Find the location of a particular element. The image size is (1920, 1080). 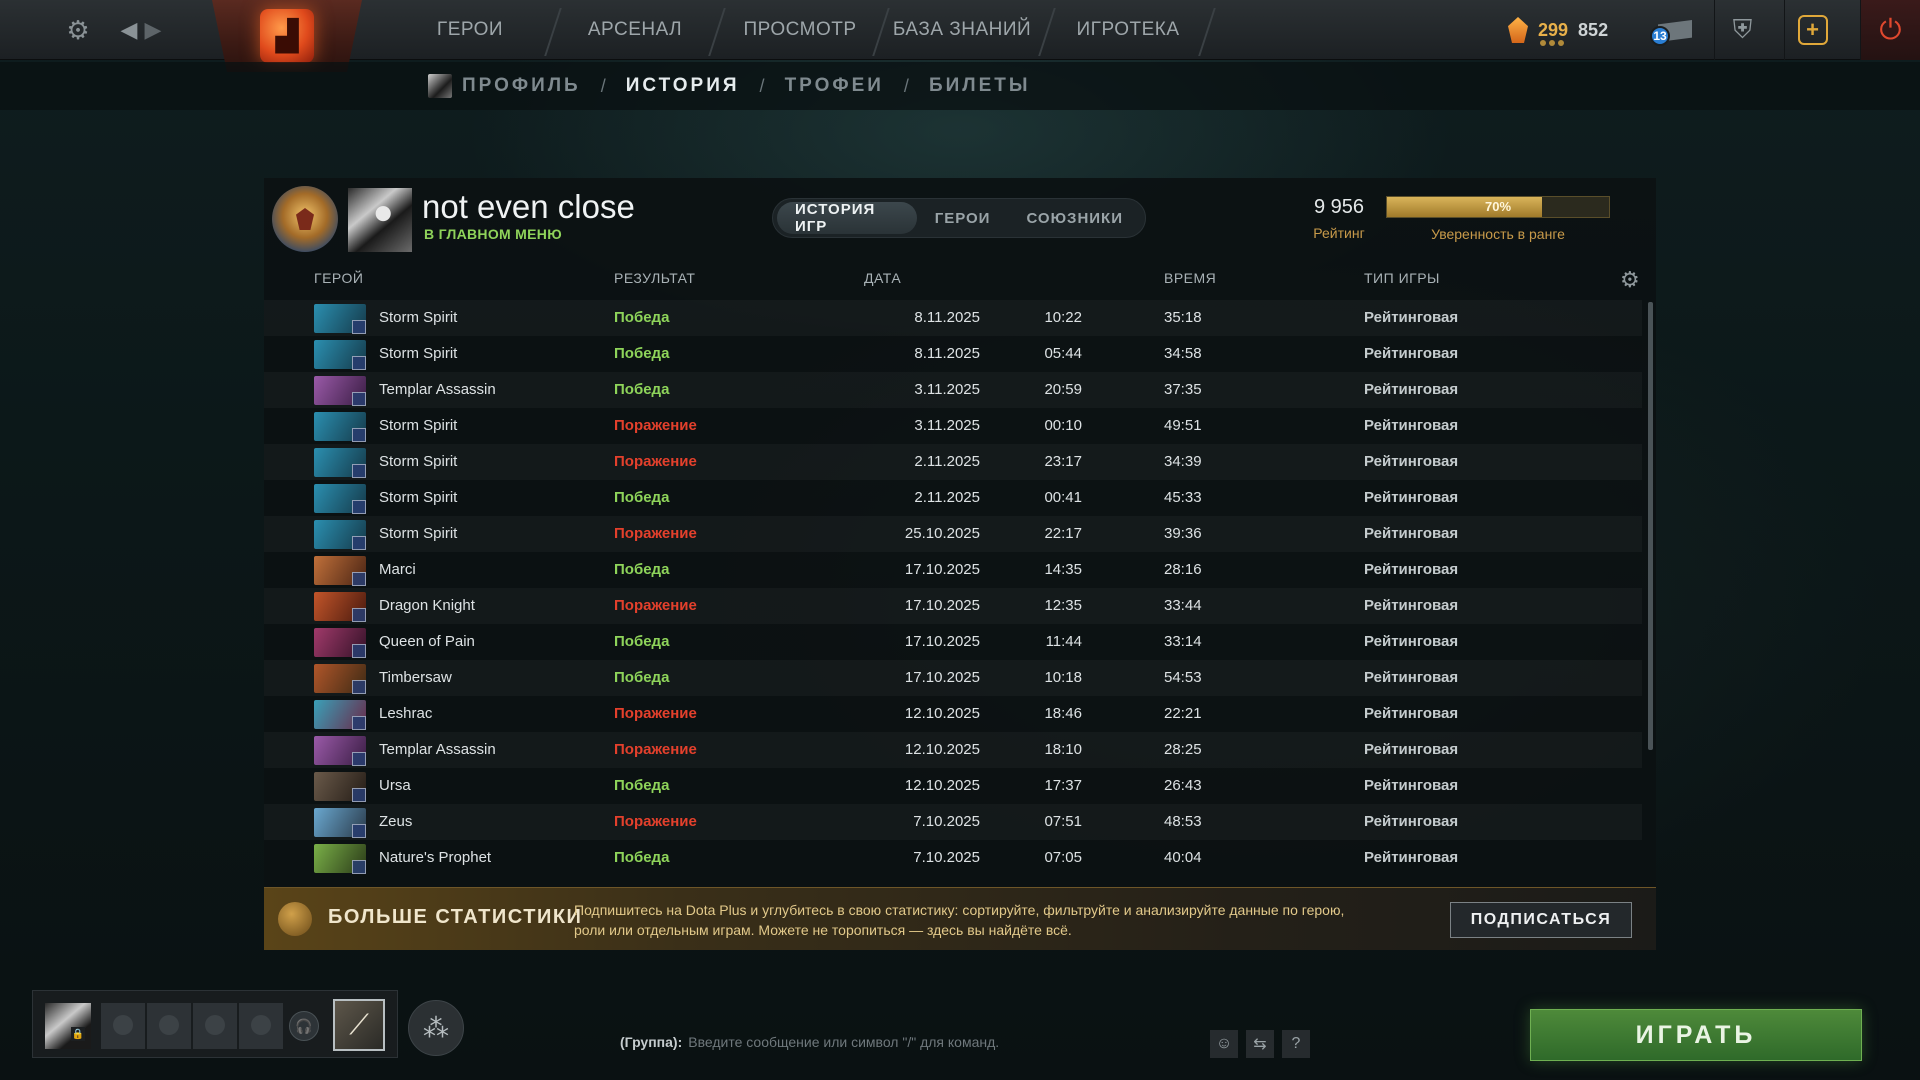

hero-name: Queen of Pain is located at coordinates (427, 641).